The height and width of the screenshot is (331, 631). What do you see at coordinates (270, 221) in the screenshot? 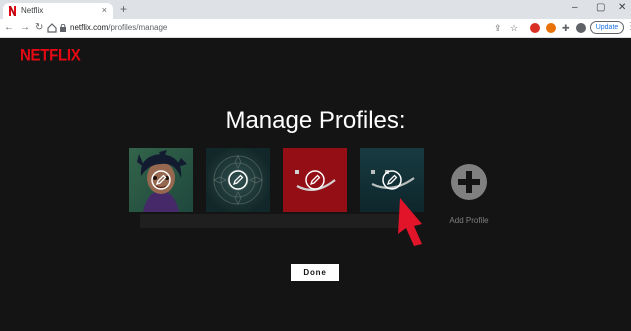
I see `profiles-shadow` at bounding box center [270, 221].